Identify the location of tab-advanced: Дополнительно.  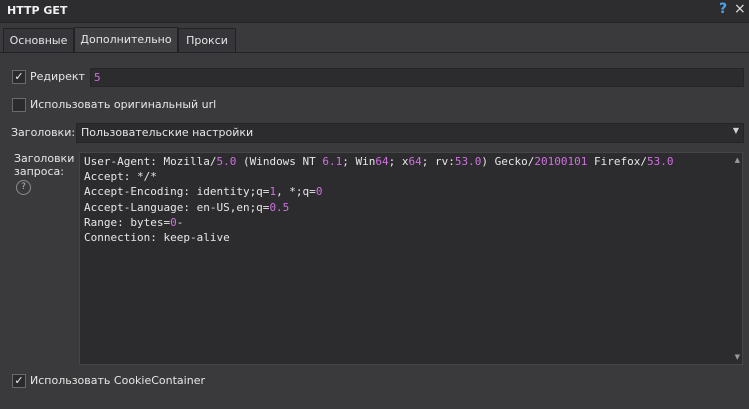
(126, 40).